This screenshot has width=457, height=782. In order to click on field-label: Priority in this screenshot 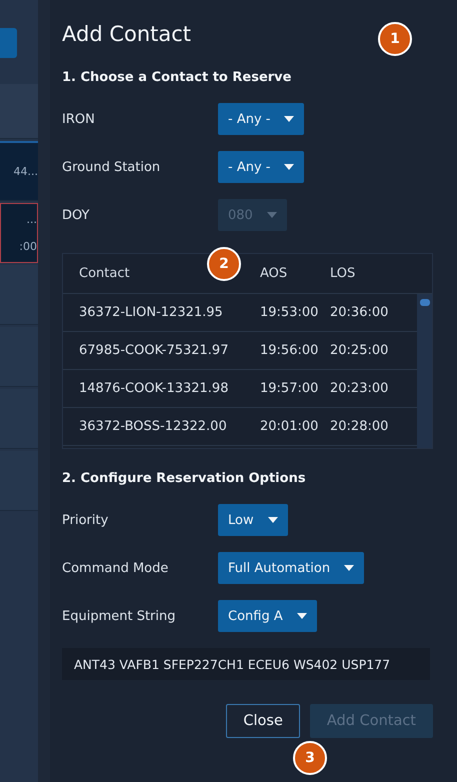, I will do `click(86, 520)`.